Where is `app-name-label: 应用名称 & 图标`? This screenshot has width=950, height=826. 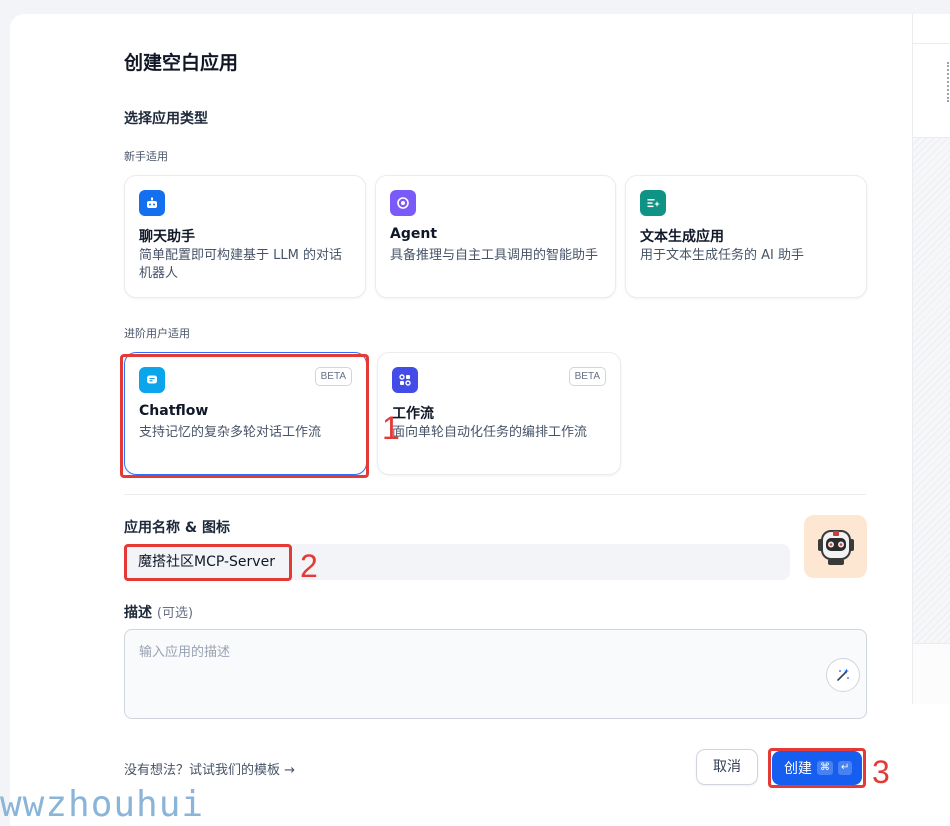
app-name-label: 应用名称 & 图标 is located at coordinates (177, 528).